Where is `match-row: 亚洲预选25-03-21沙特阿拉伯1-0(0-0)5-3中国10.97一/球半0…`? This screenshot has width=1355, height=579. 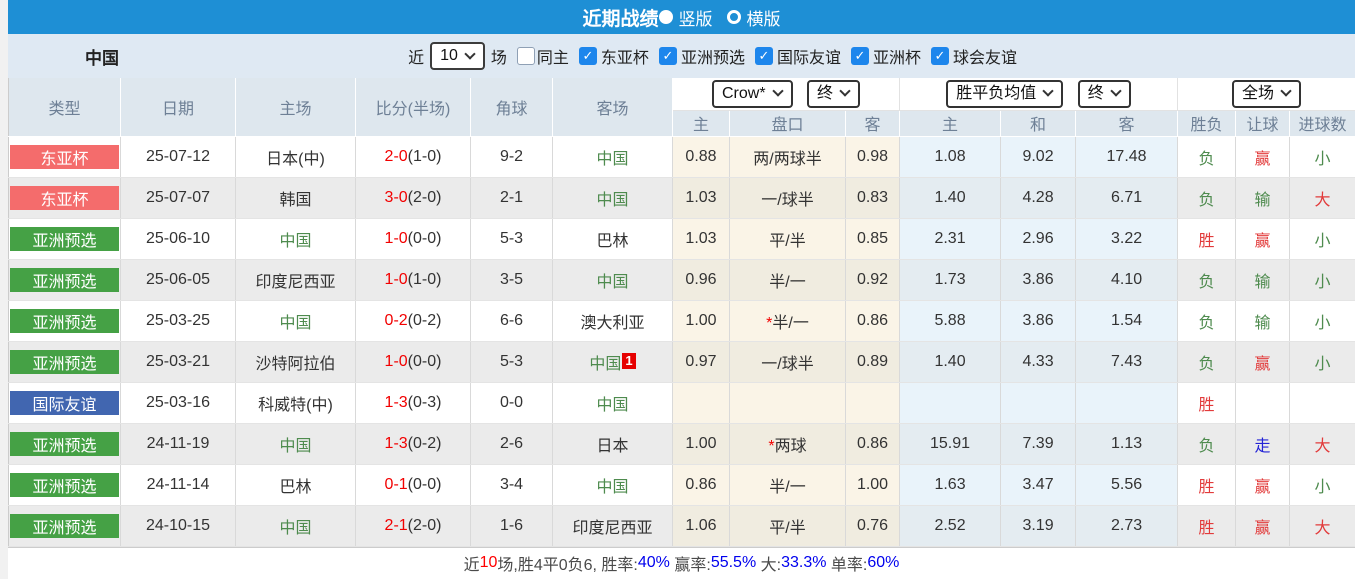 match-row: 亚洲预选25-03-21沙特阿拉伯1-0(0-0)5-3中国10.97一/球半0… is located at coordinates (682, 361).